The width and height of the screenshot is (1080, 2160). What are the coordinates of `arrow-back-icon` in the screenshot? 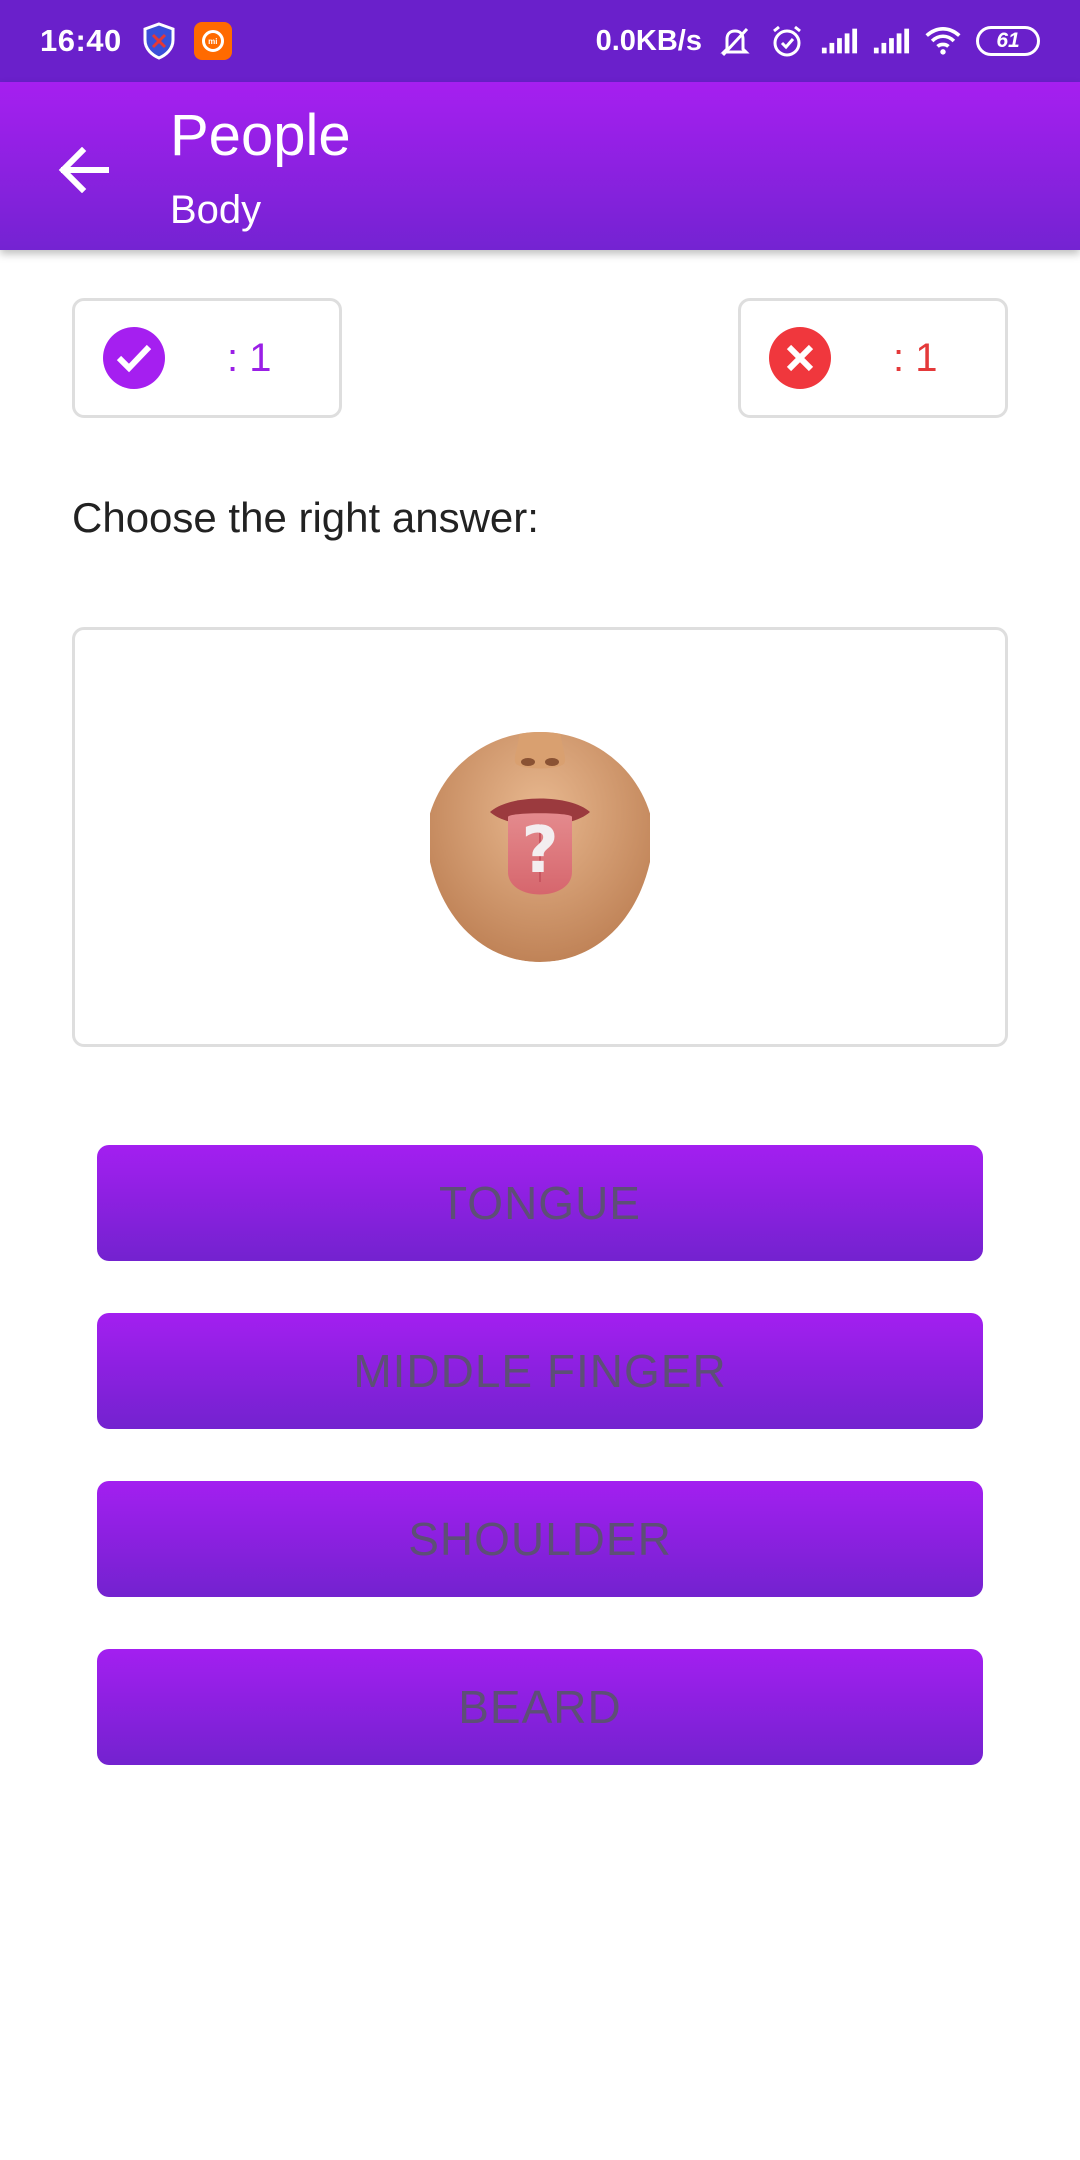 It's located at (83, 170).